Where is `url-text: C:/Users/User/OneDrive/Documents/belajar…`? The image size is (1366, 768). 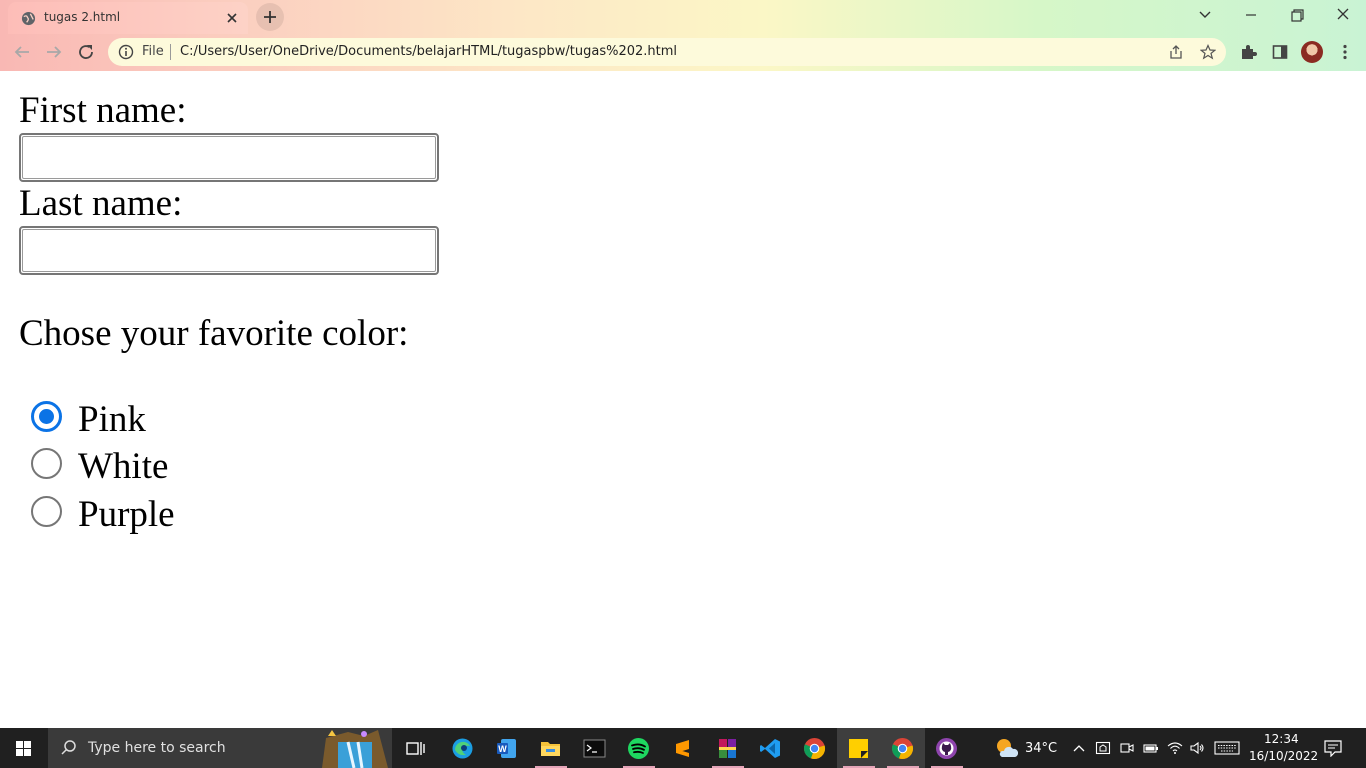 url-text: C:/Users/User/OneDrive/Documents/belajar… is located at coordinates (428, 51).